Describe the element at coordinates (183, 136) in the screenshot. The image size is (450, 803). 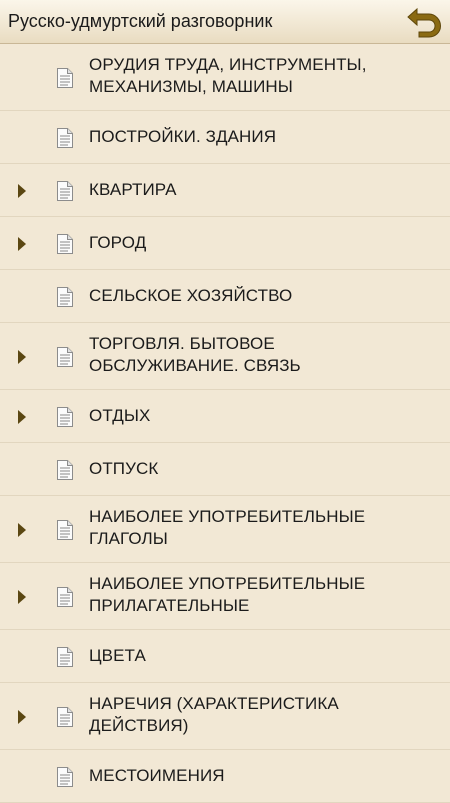
I see `list-item-label: ПОСТРОЙКИ. ЗДАНИЯ` at that location.